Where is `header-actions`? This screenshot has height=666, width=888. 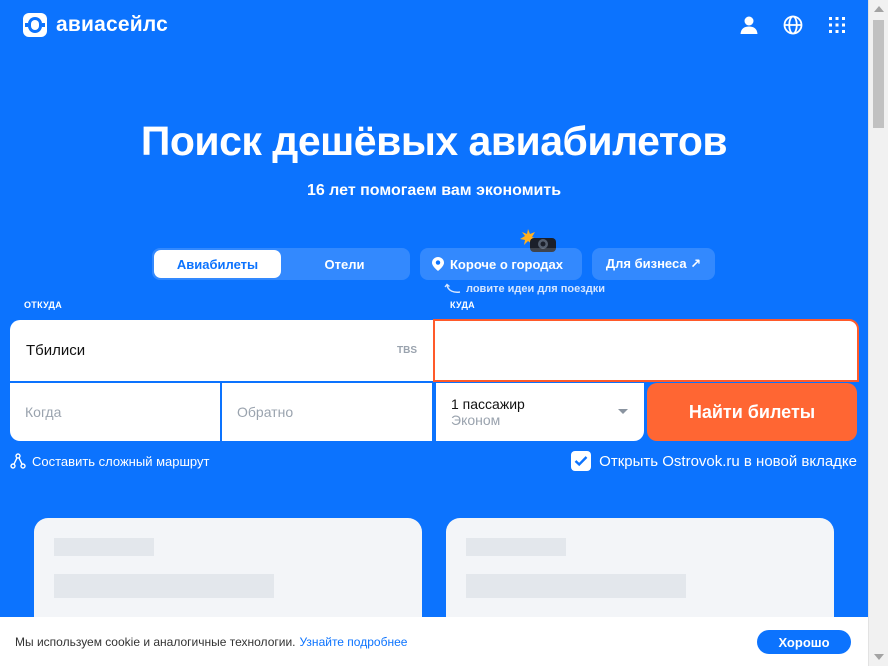 header-actions is located at coordinates (793, 25).